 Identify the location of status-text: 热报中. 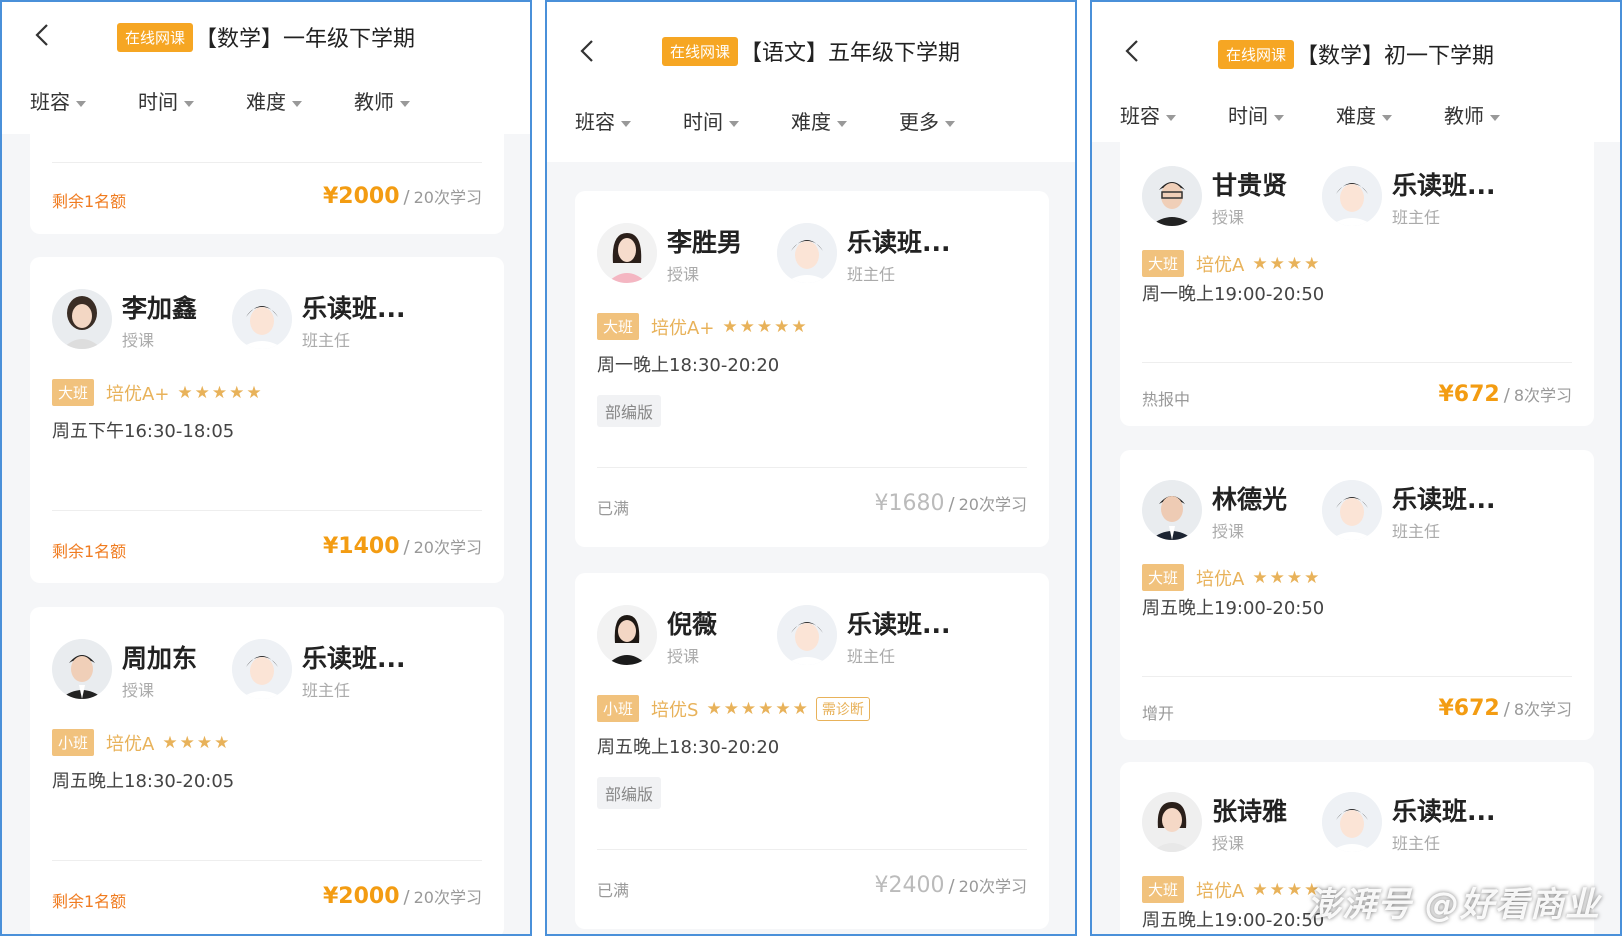
(1166, 399).